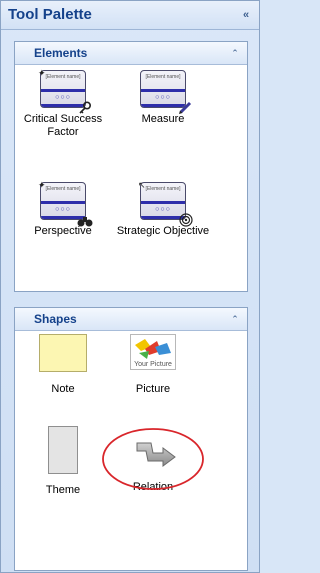 The image size is (320, 573). I want to click on collapse-palette-icon: «, so click(246, 15).